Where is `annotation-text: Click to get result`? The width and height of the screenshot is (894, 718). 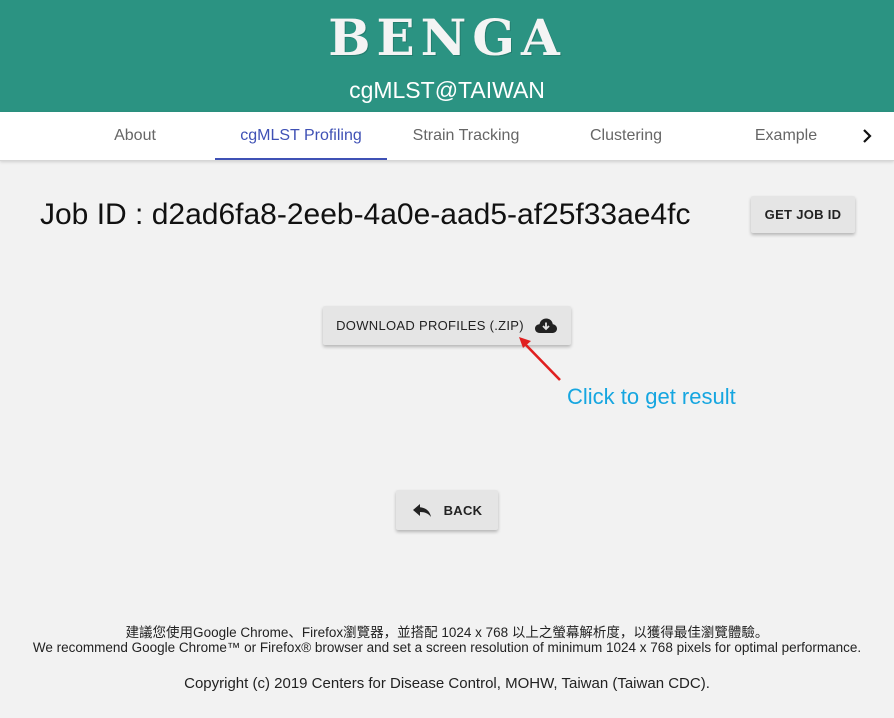
annotation-text: Click to get result is located at coordinates (651, 396).